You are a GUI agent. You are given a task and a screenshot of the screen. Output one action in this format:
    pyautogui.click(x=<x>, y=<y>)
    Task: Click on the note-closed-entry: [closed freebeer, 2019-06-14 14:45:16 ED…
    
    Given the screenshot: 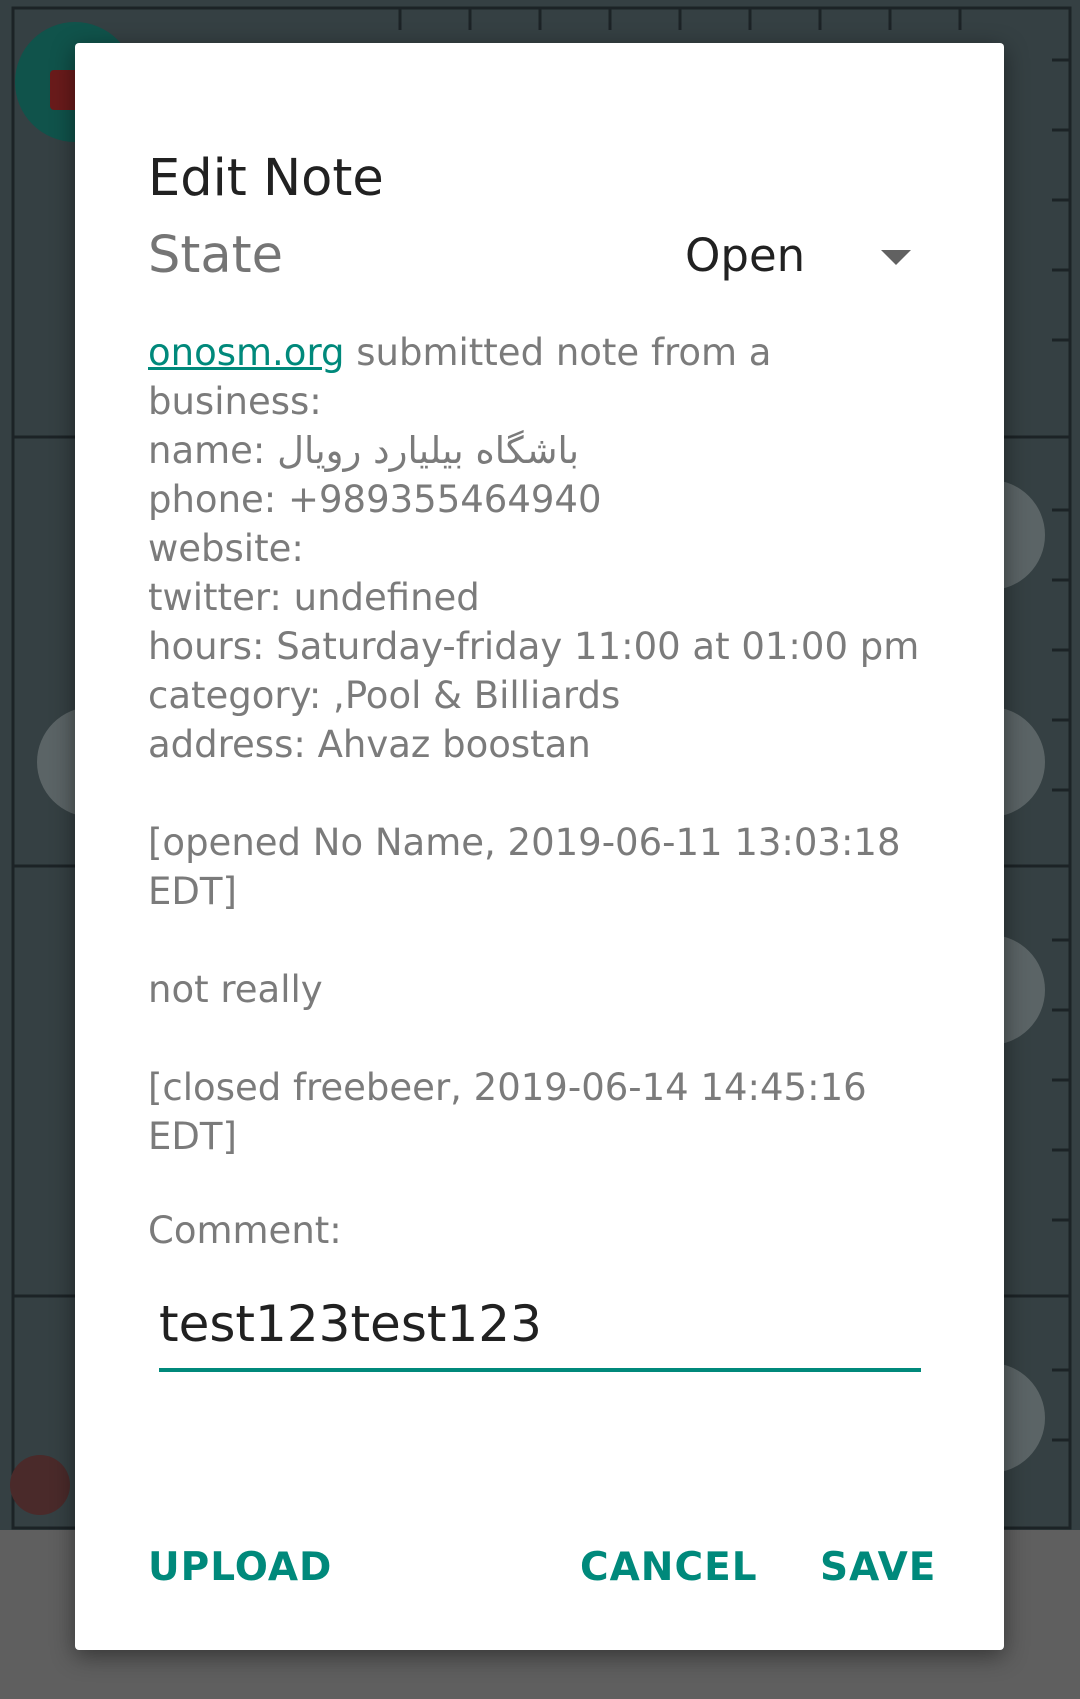 What is the action you would take?
    pyautogui.click(x=507, y=1112)
    